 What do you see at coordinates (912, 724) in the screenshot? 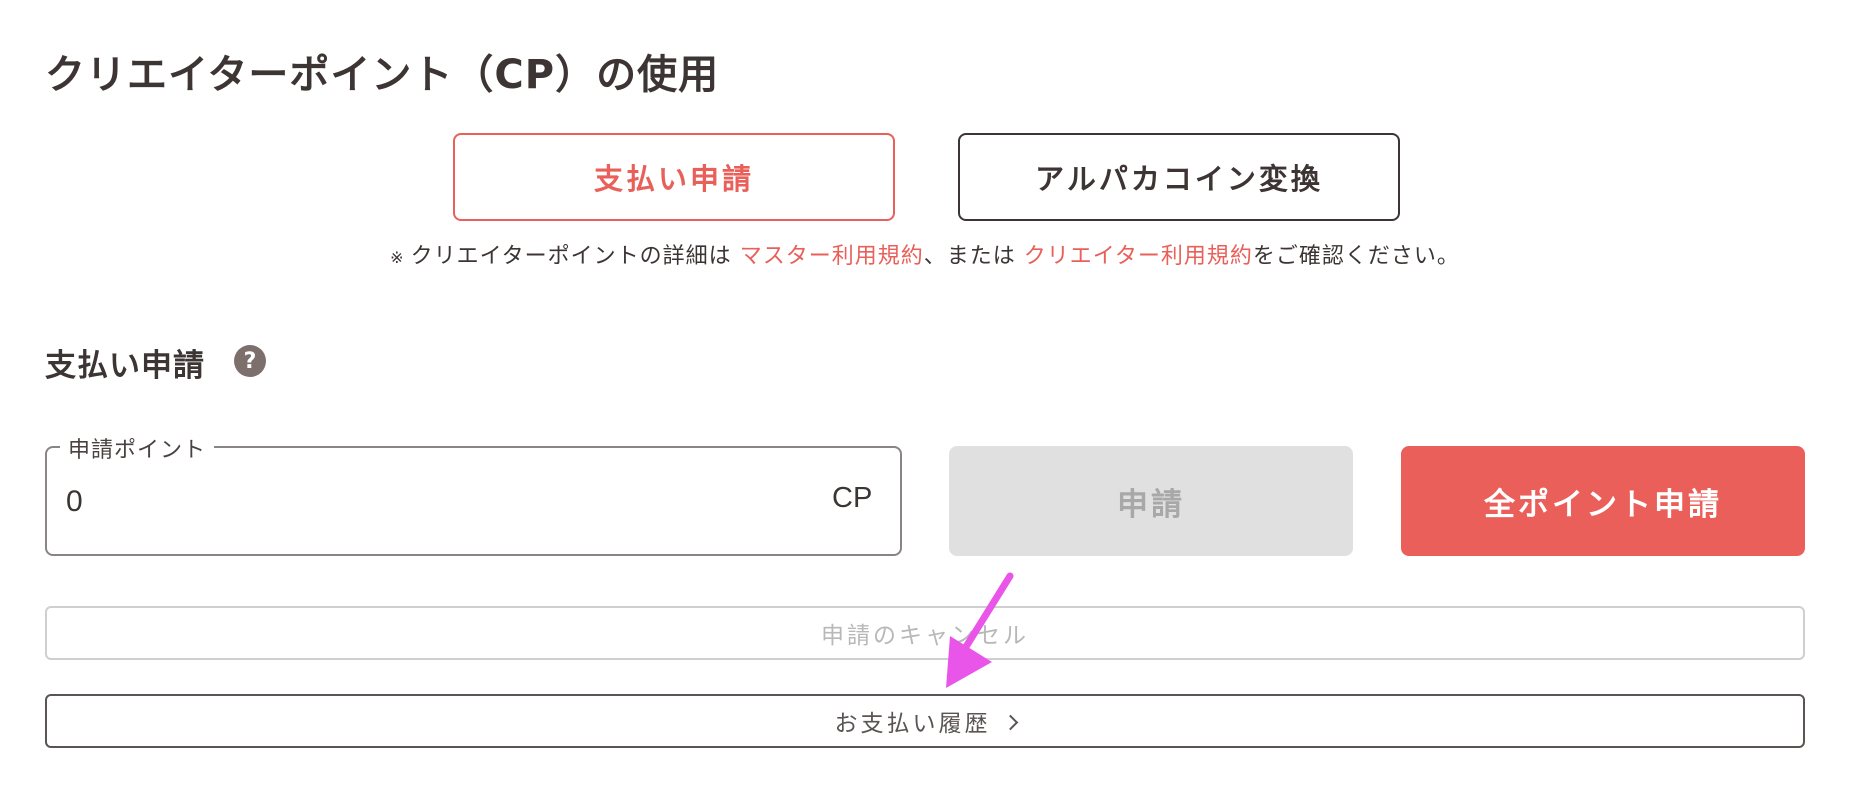
I see `payment-history-label: お支払い履歴` at bounding box center [912, 724].